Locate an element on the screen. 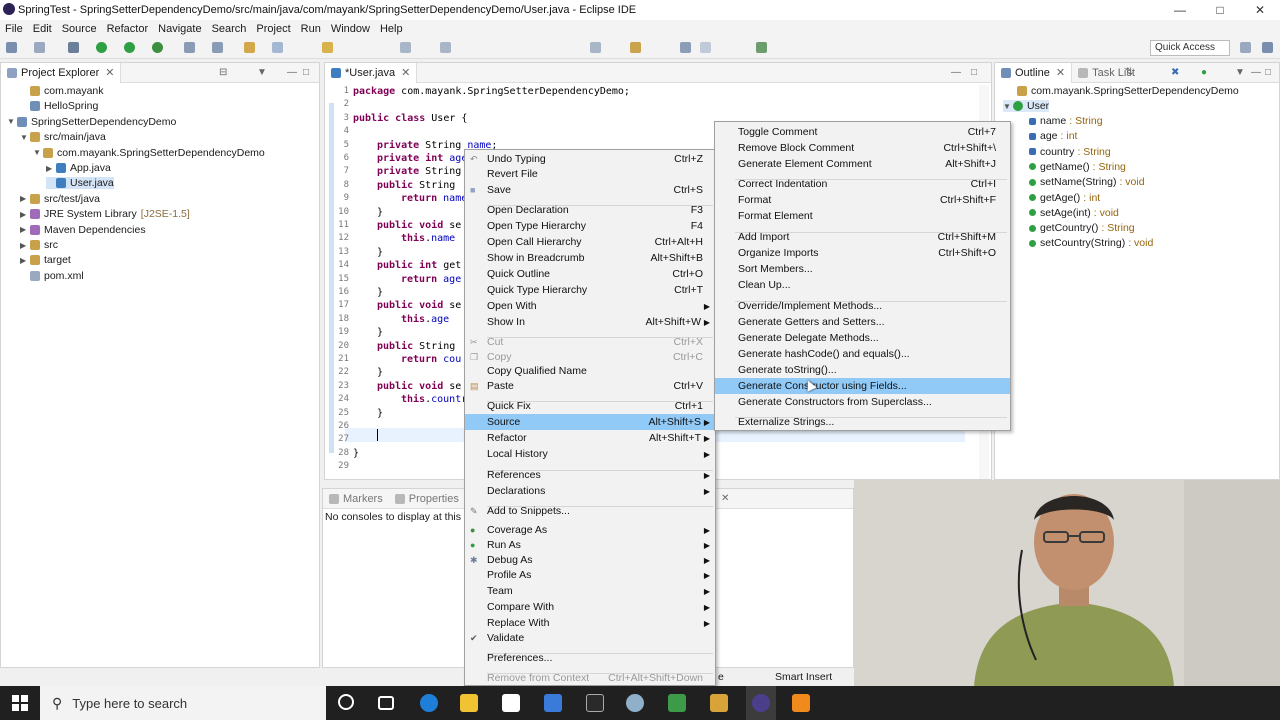 The height and width of the screenshot is (720, 1280). code-line: private int age is located at coordinates (422, 158).